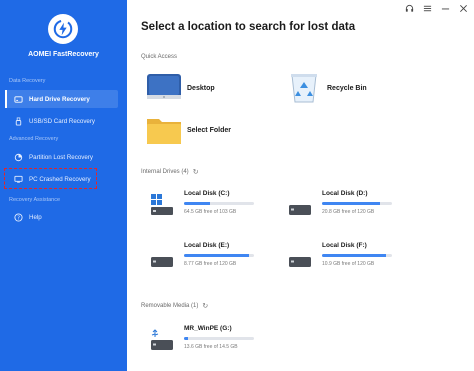 This screenshot has width=474, height=371. I want to click on section-recovery-assistance: Recovery Assistance, so click(35, 200).